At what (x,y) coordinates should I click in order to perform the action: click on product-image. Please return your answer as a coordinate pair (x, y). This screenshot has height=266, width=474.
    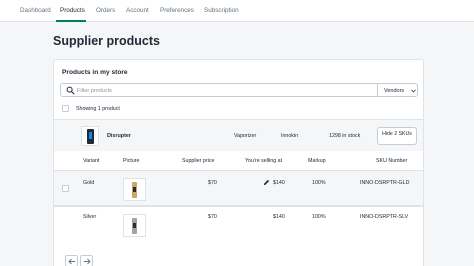
    Looking at the image, I should click on (90, 136).